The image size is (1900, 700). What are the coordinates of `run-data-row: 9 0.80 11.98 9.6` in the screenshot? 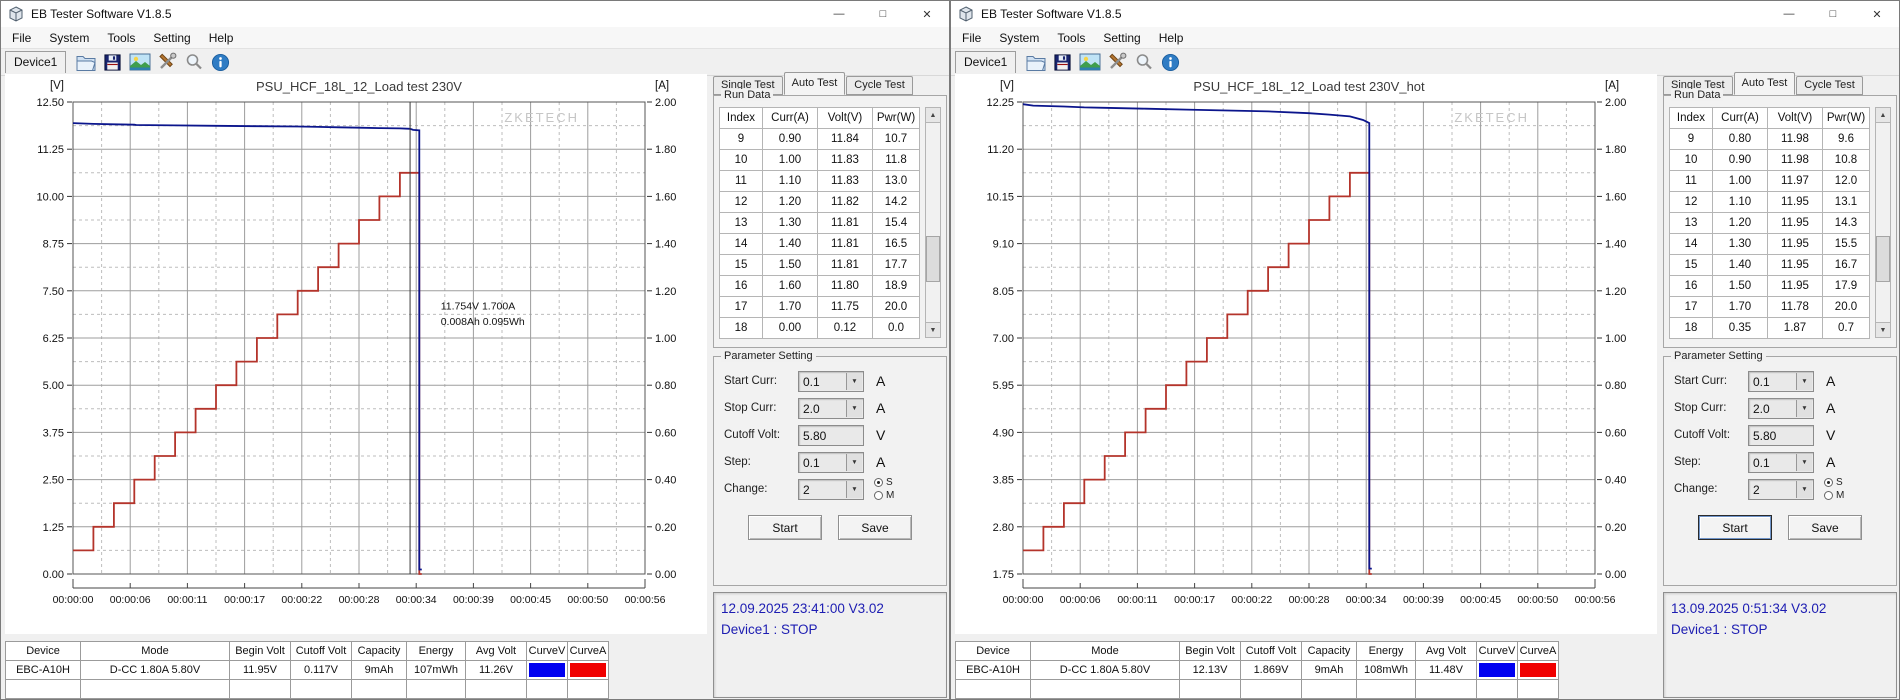 It's located at (1769, 139).